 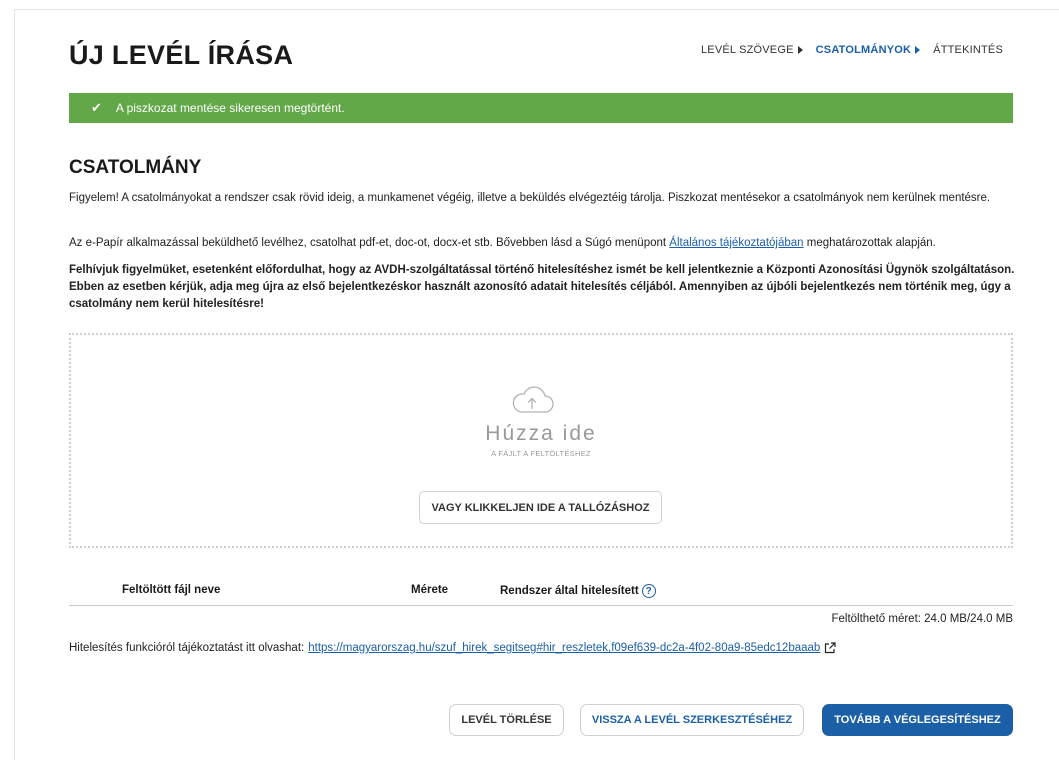 I want to click on back-to-edit-button: VISSZA A LEVÉL SZERKESZTÉSÉHEZ, so click(x=692, y=720).